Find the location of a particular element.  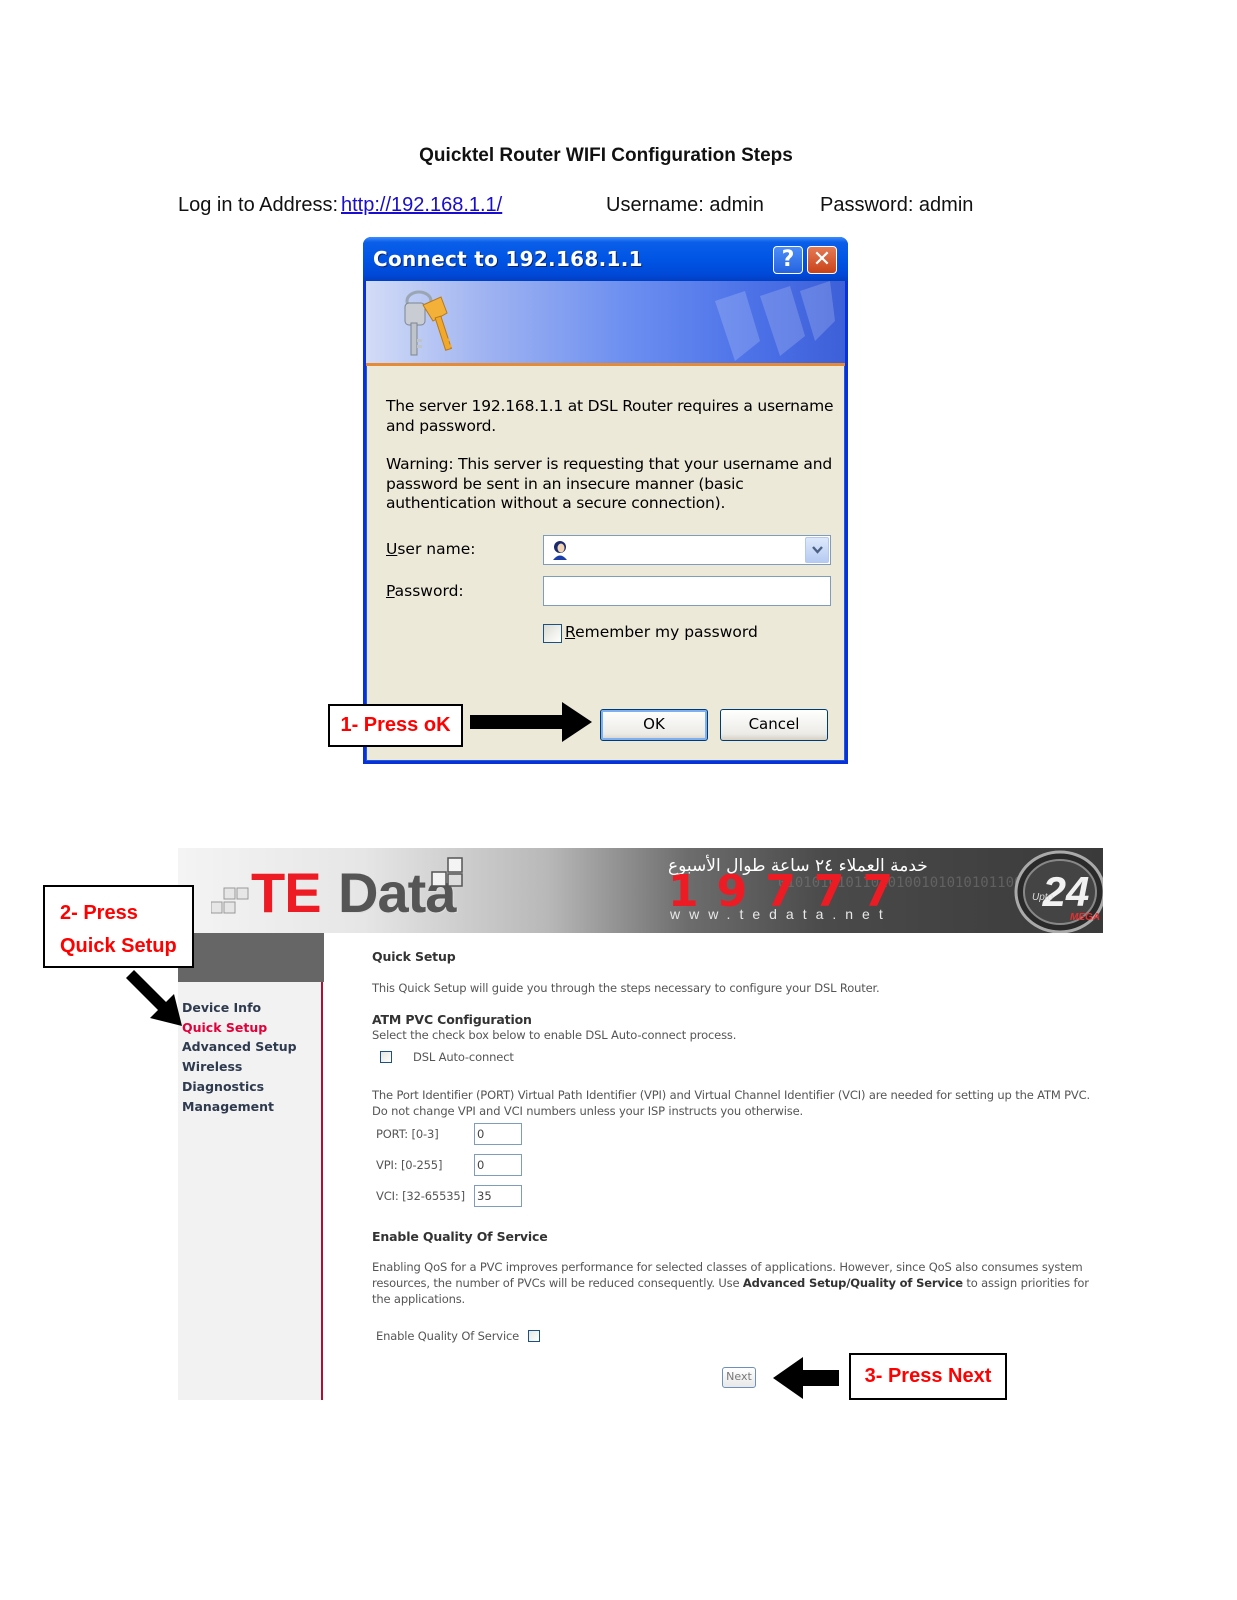

router-address-link: http://192.168.1.1/ is located at coordinates (421, 205).